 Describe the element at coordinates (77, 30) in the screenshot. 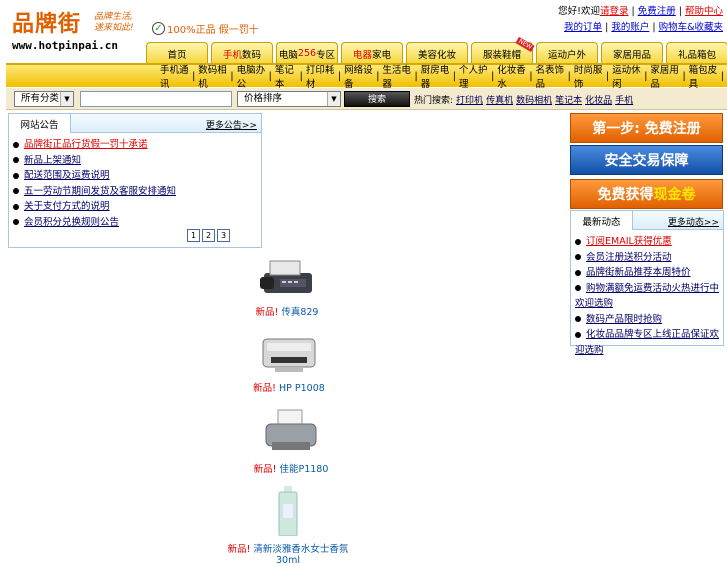

I see `site-logo: 品牌街 品牌生活, 遂来如此! www.hotpinpai.cn` at that location.